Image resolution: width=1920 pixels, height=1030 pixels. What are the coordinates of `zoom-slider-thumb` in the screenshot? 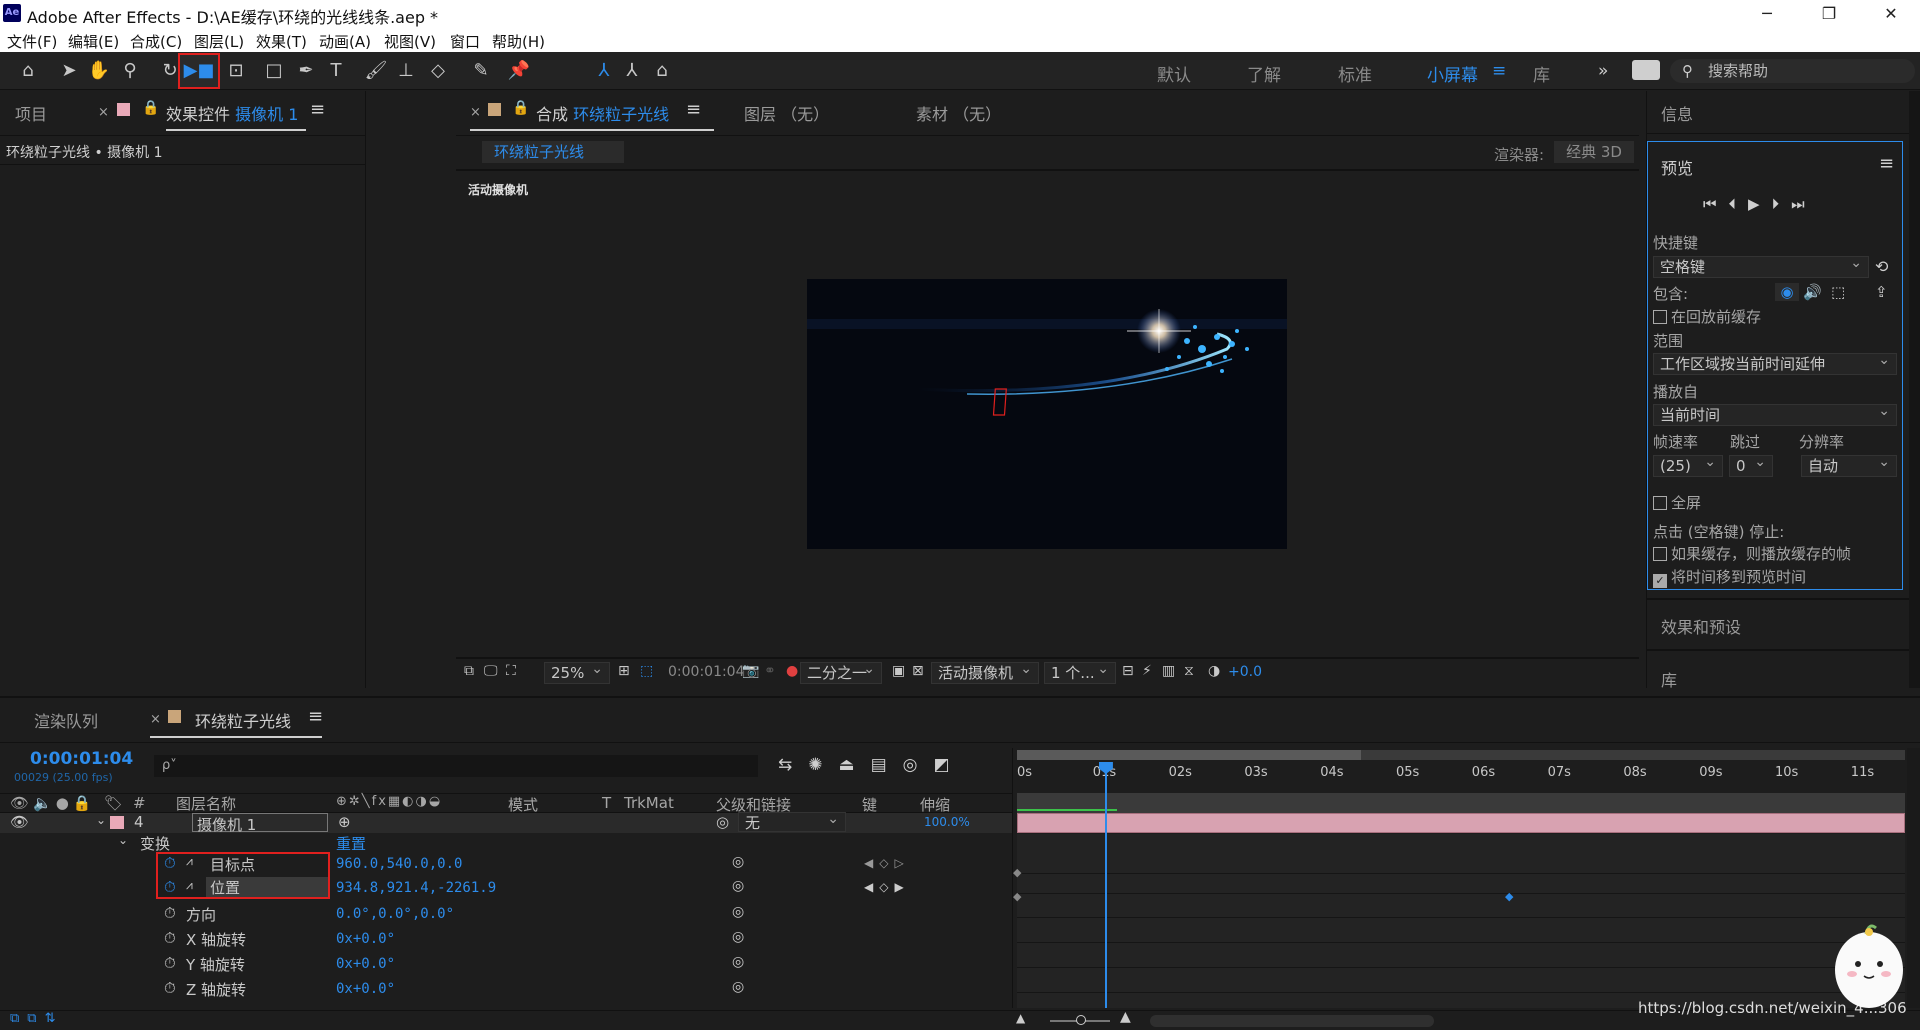 It's located at (1081, 1020).